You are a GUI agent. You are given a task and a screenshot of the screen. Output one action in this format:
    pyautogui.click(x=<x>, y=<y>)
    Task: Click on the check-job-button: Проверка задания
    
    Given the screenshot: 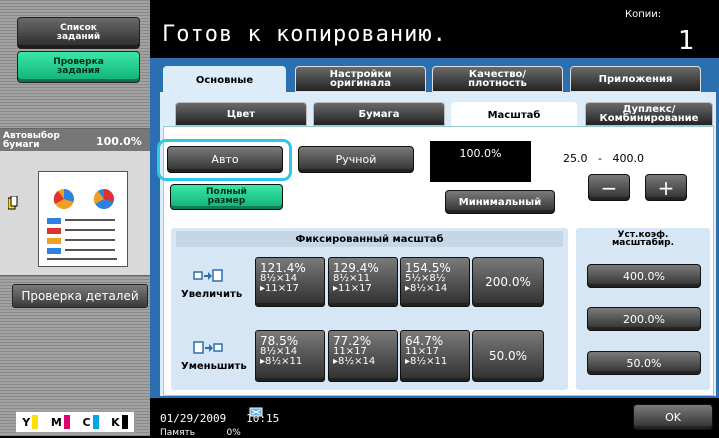 What is the action you would take?
    pyautogui.click(x=78, y=67)
    